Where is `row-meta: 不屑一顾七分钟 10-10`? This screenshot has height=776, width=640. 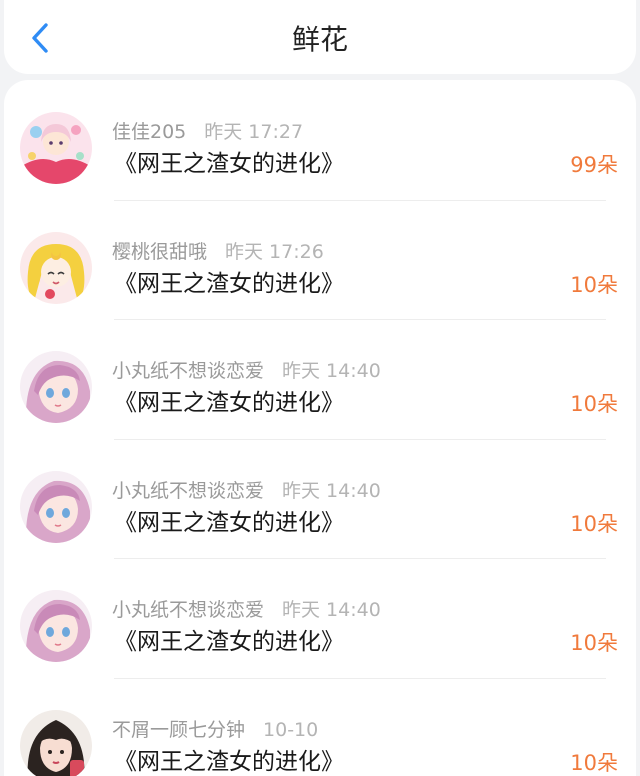 row-meta: 不屑一顾七分钟 10-10 is located at coordinates (215, 730).